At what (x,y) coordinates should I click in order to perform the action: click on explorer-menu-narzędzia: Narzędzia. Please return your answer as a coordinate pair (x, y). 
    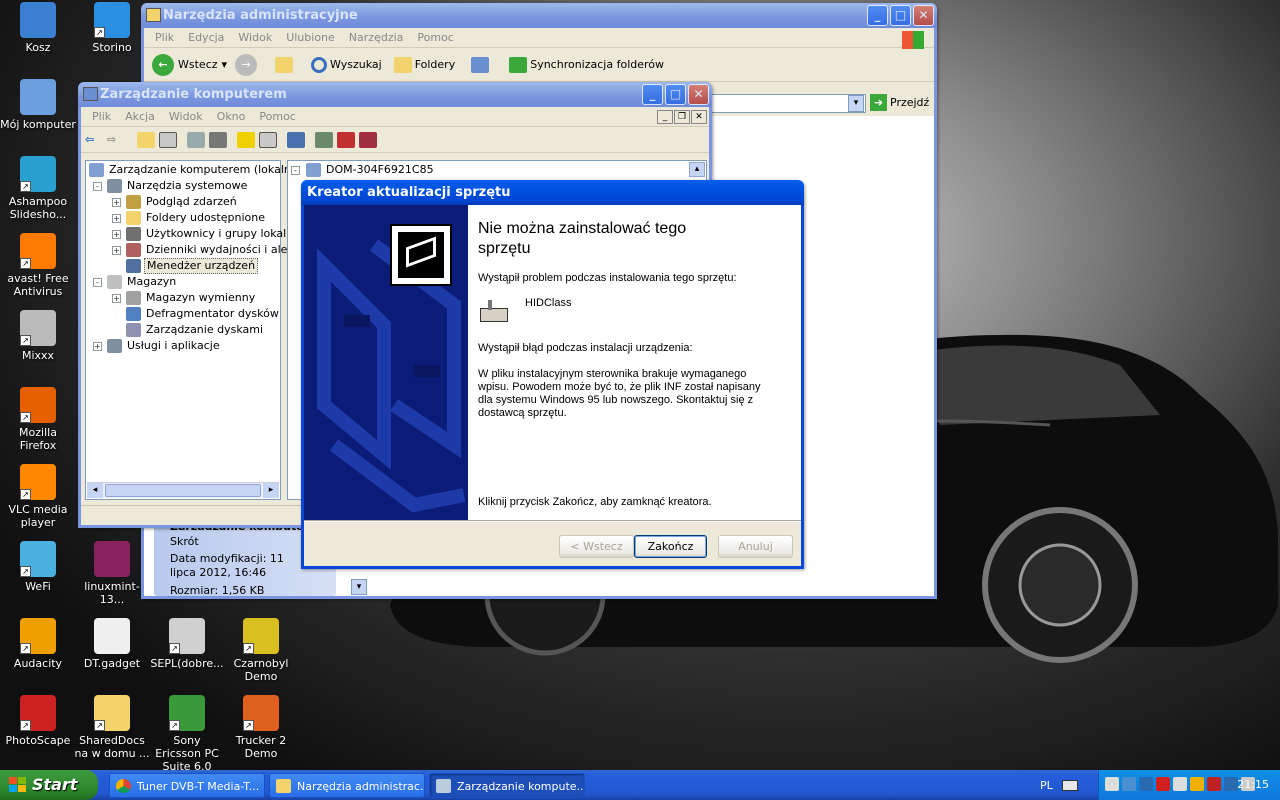
    Looking at the image, I should click on (376, 37).